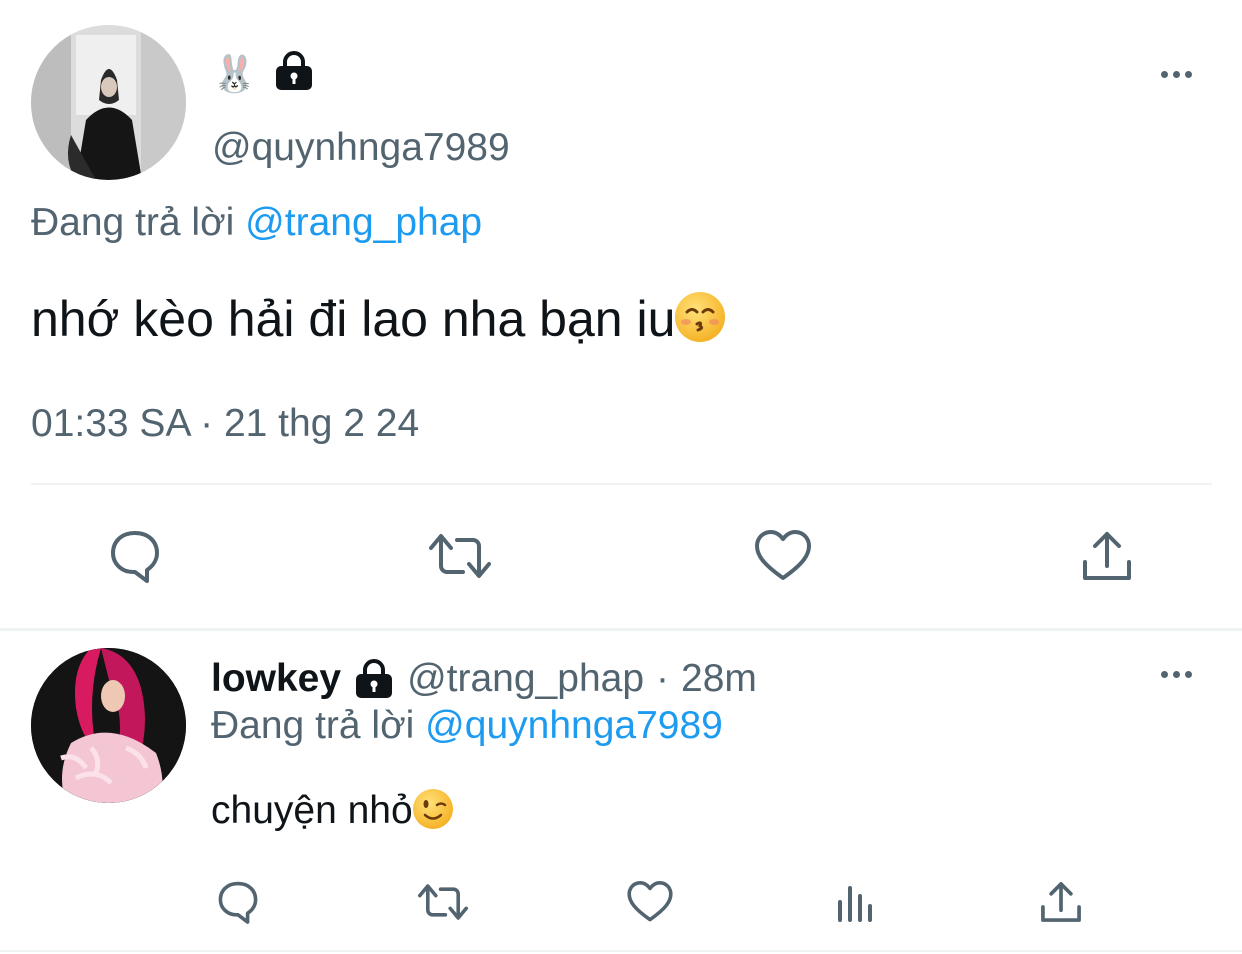 This screenshot has width=1242, height=954. What do you see at coordinates (621, 484) in the screenshot?
I see `divider` at bounding box center [621, 484].